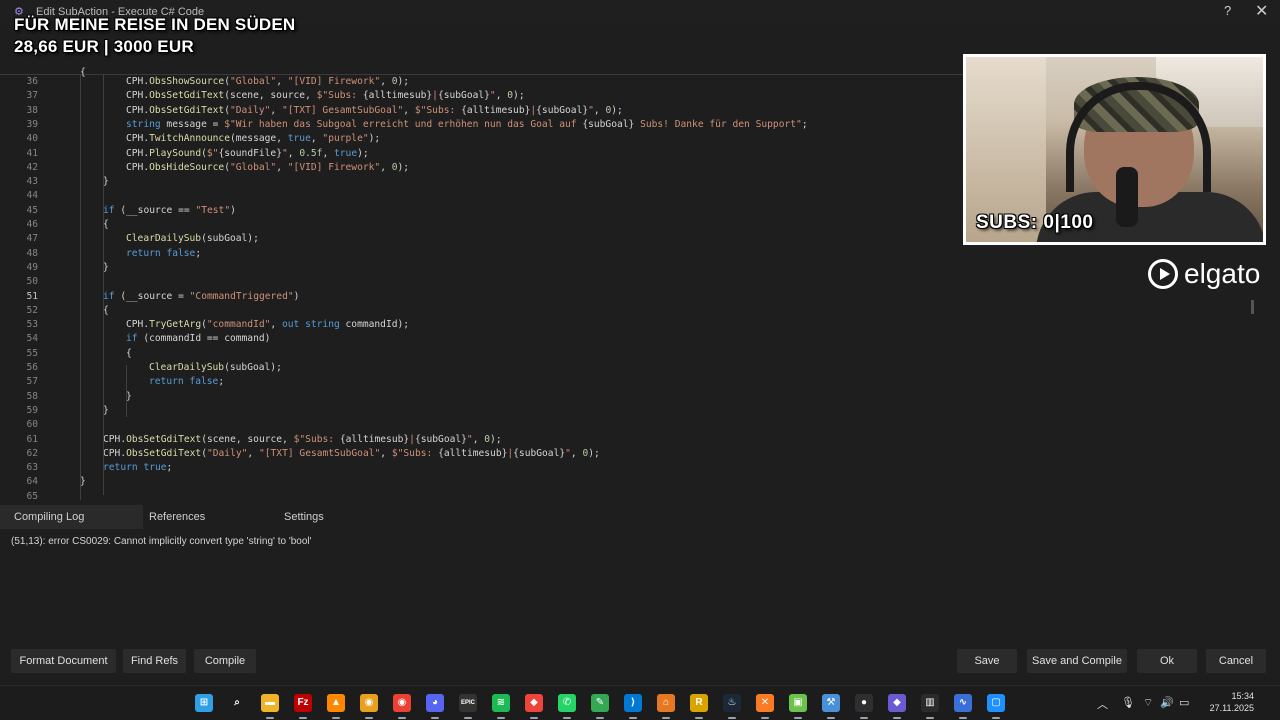  What do you see at coordinates (32, 310) in the screenshot?
I see `line-number: 52` at bounding box center [32, 310].